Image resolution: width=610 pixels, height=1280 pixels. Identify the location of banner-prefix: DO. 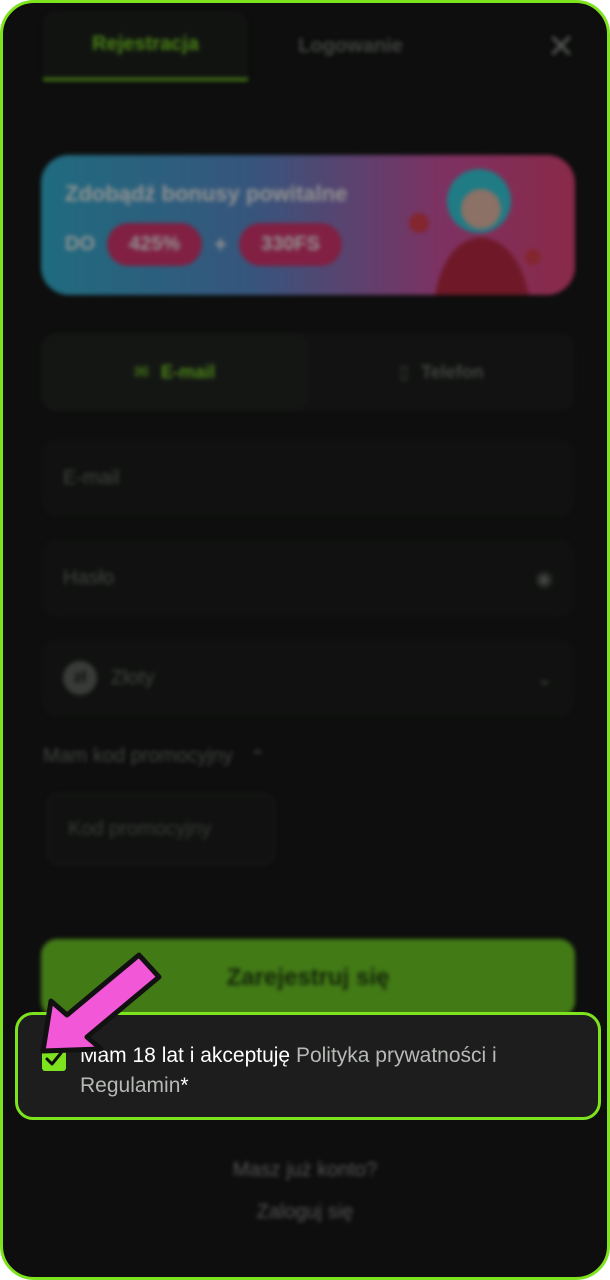
(80, 244).